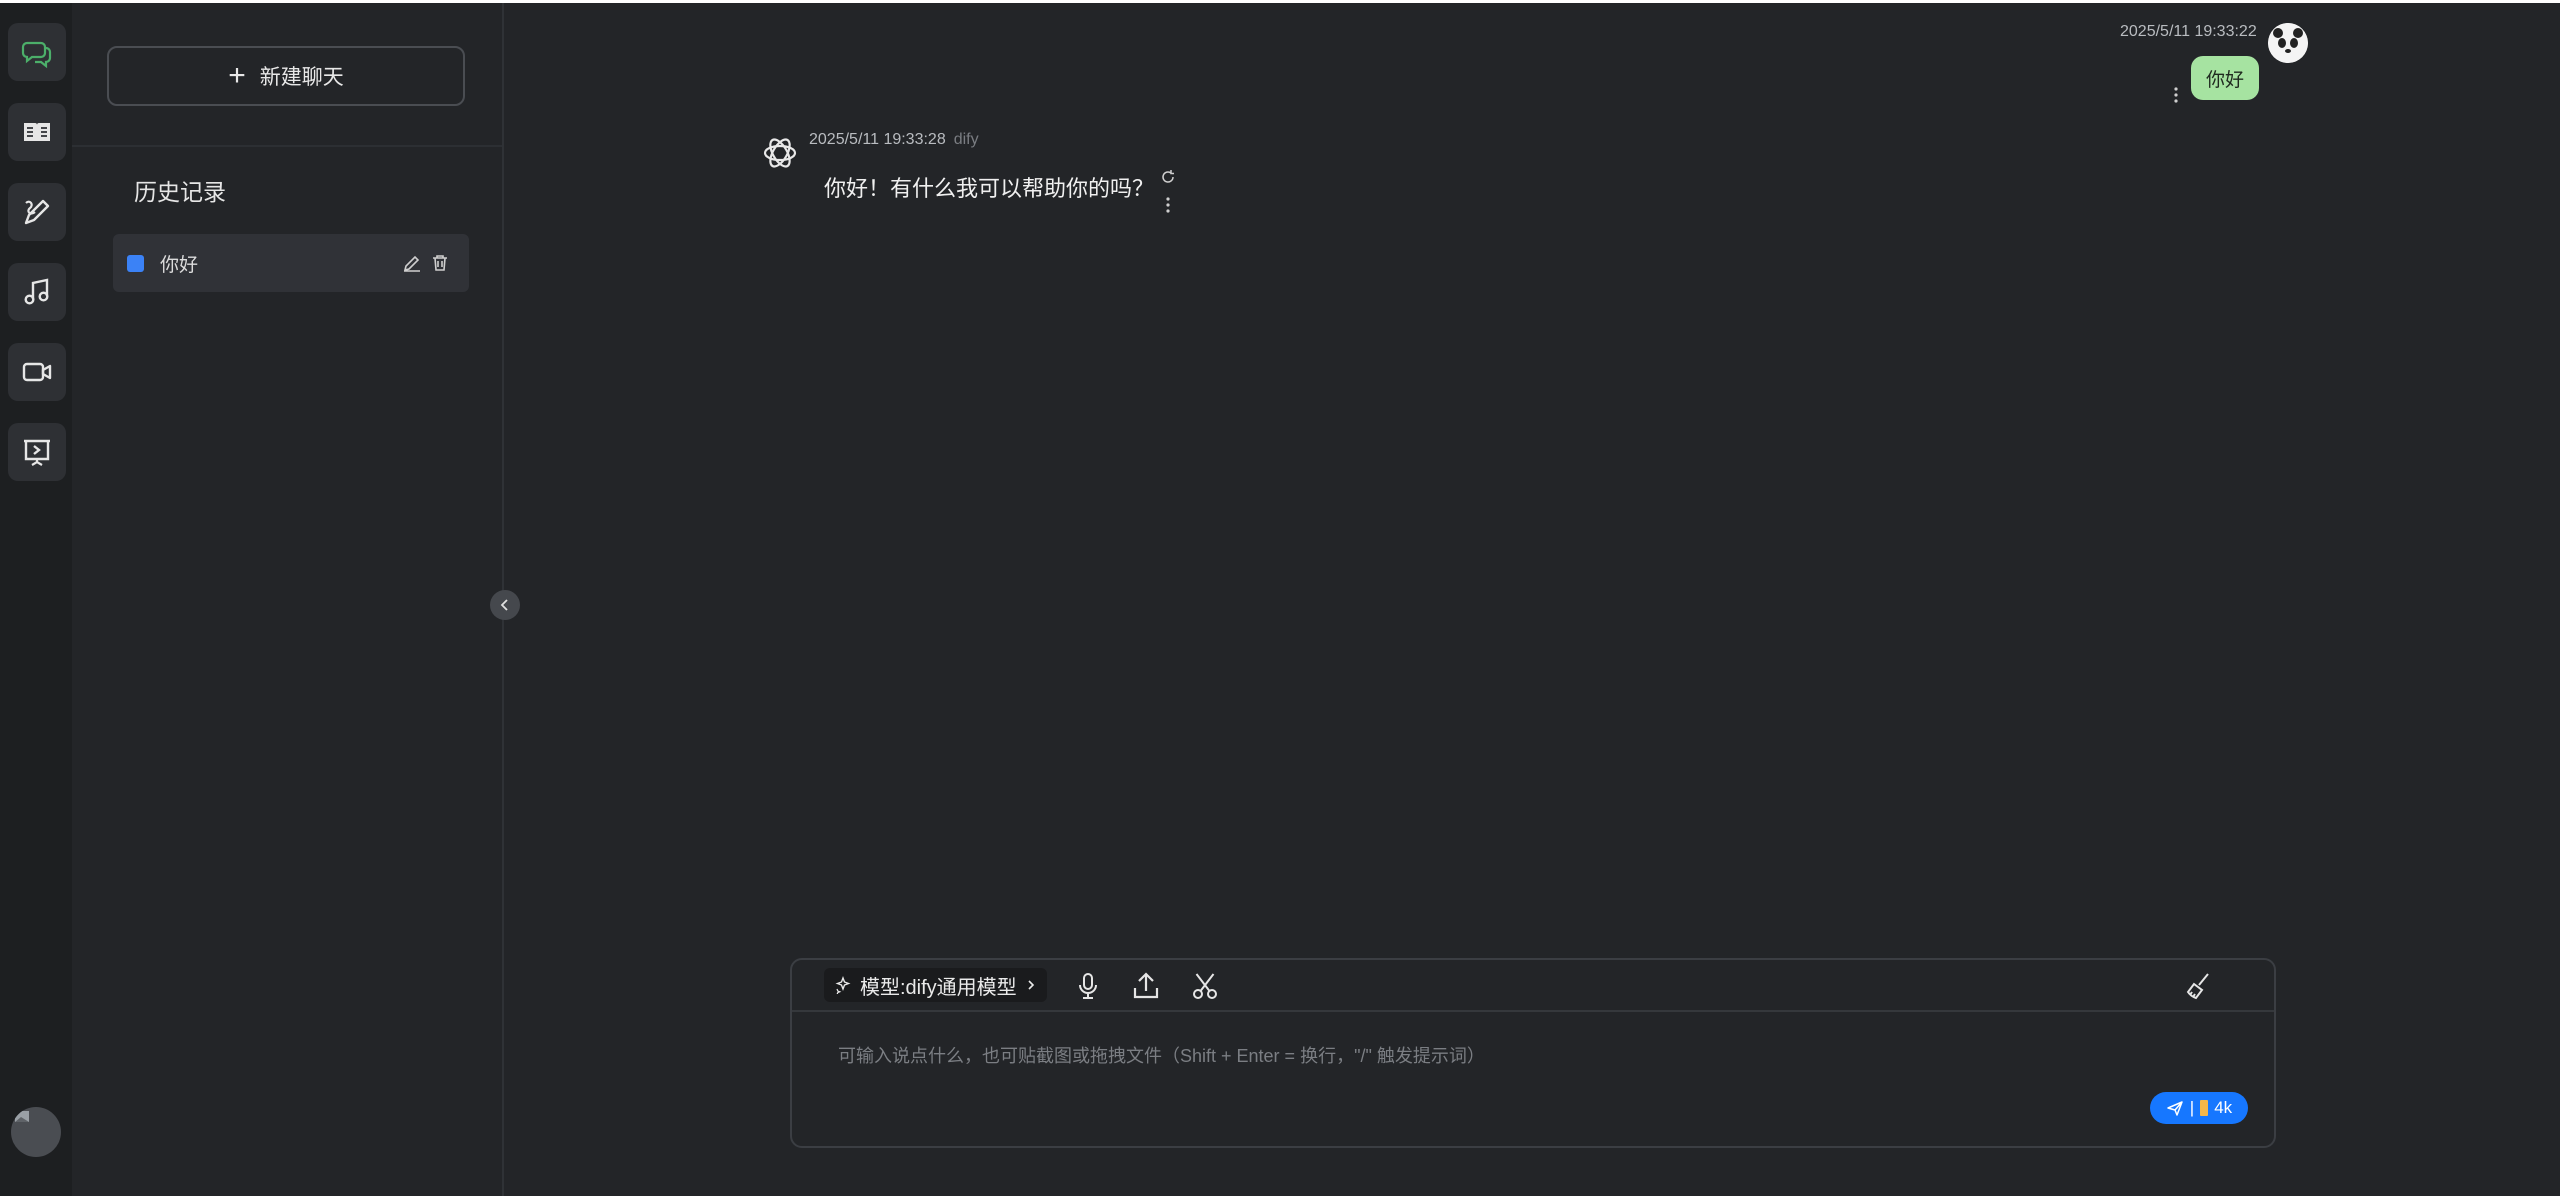 The image size is (2560, 1196). What do you see at coordinates (2176, 95) in the screenshot?
I see `user-message-more-icon` at bounding box center [2176, 95].